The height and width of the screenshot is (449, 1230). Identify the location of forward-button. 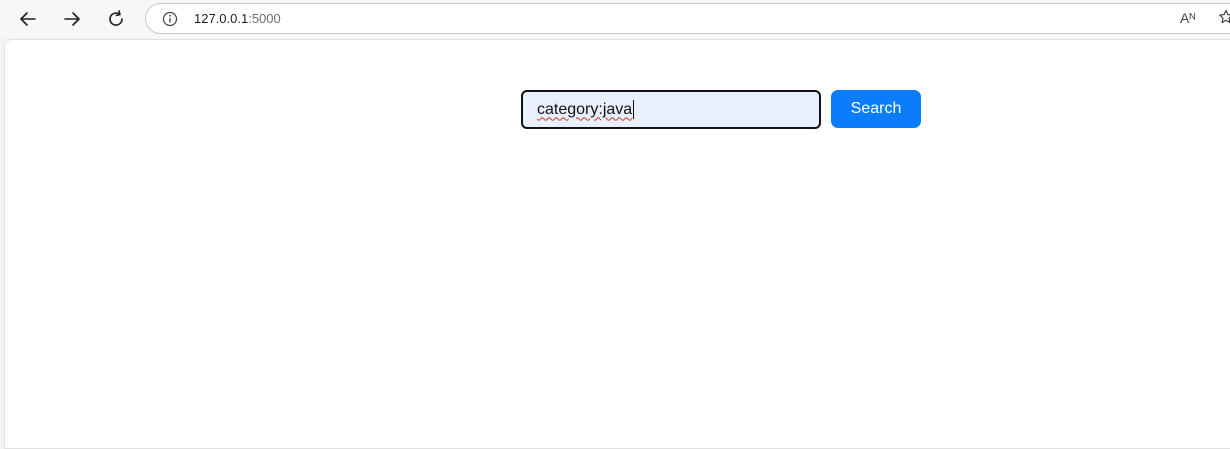
(72, 19).